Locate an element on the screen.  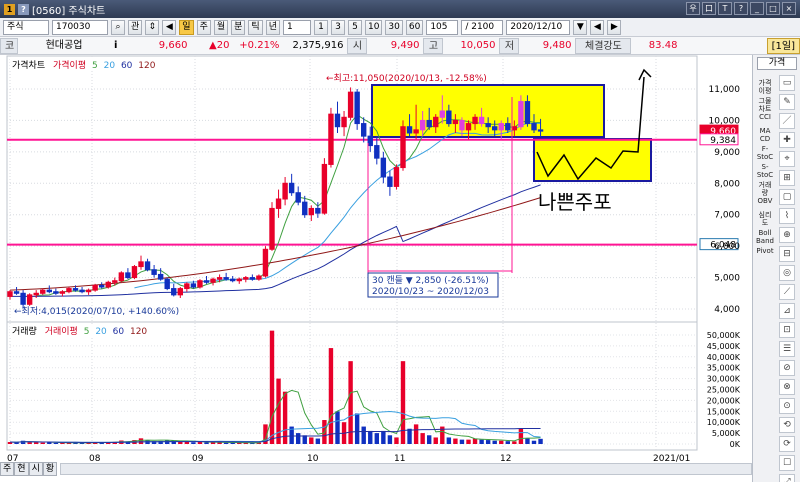
price-tick-label: 4,000 is located at coordinates (727, 310).